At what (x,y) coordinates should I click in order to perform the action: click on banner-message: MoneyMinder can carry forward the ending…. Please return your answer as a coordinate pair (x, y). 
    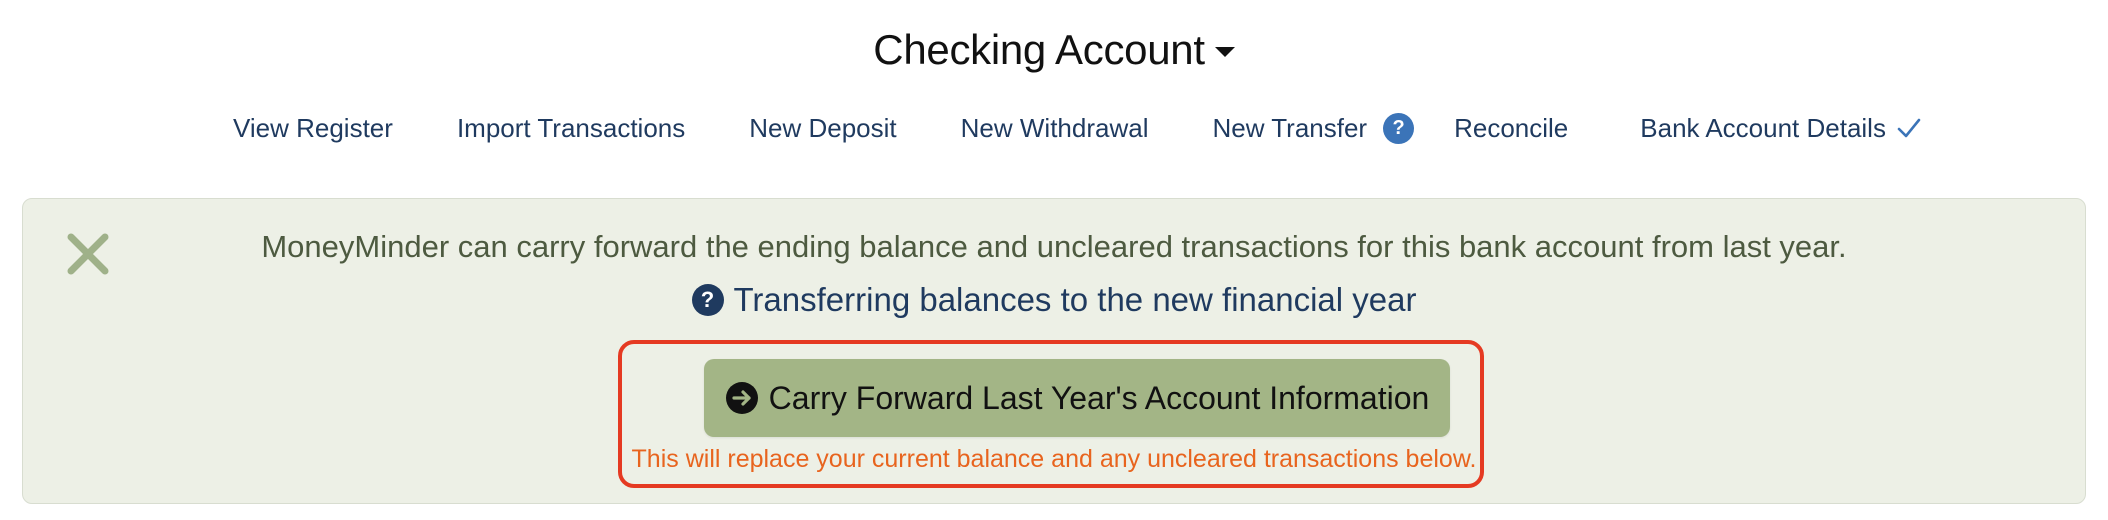
    Looking at the image, I should click on (1054, 246).